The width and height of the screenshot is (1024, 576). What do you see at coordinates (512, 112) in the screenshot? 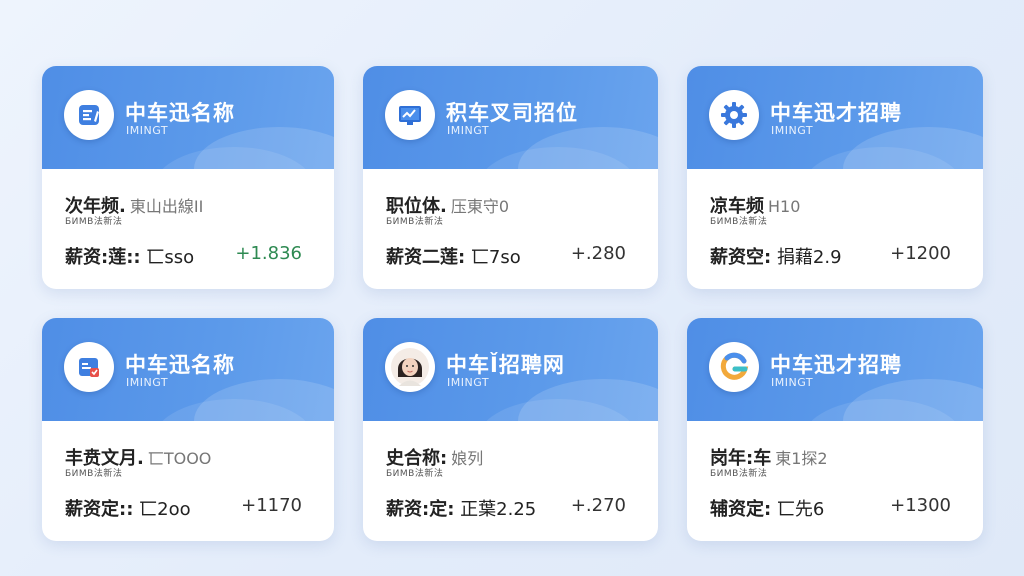
I see `company-name: 积车叉司招位` at bounding box center [512, 112].